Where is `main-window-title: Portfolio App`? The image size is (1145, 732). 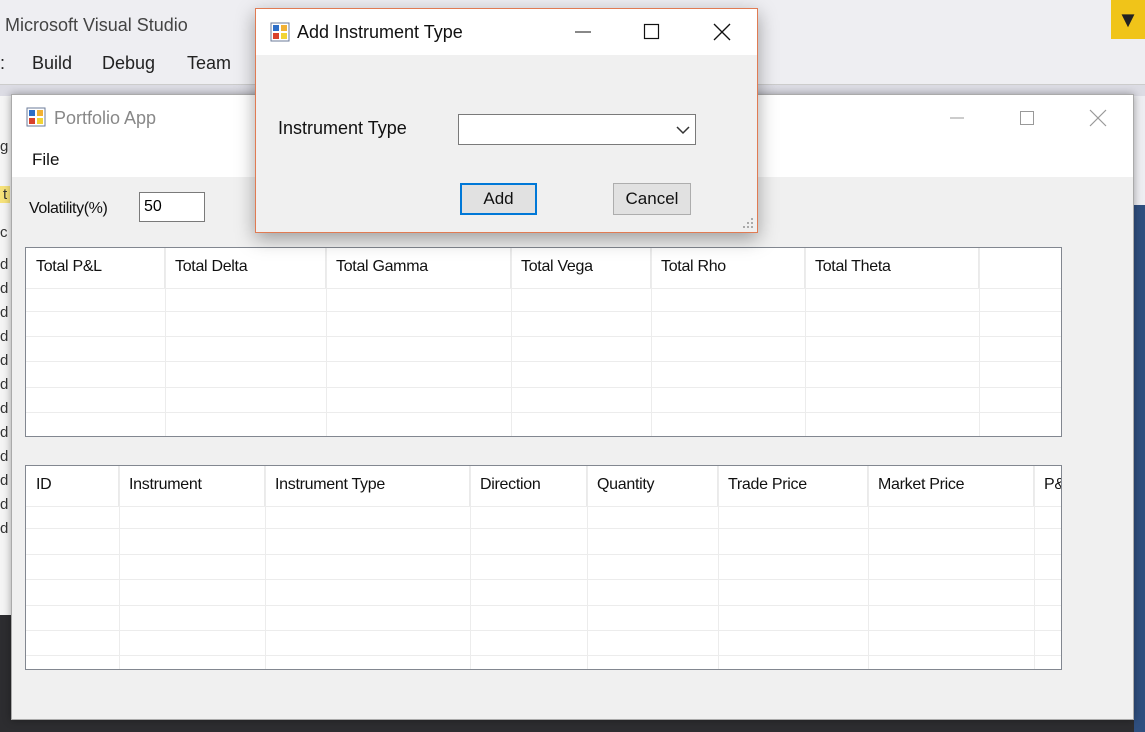 main-window-title: Portfolio App is located at coordinates (105, 118).